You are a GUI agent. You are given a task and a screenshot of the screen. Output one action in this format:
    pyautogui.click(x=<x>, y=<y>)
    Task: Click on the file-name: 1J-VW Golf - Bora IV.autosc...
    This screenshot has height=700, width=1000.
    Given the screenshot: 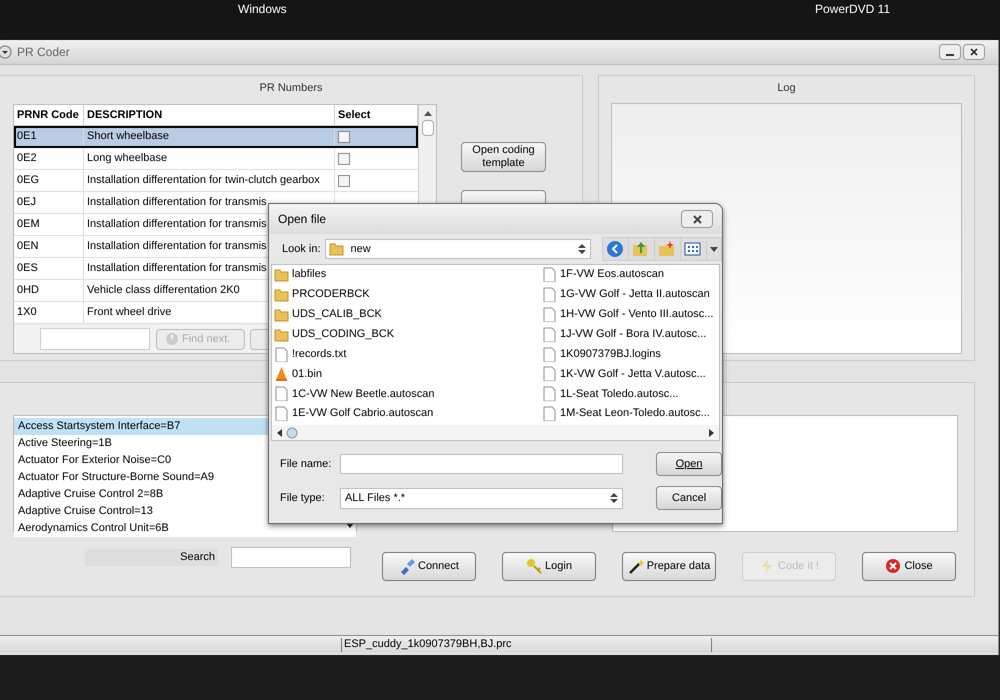 What is the action you would take?
    pyautogui.click(x=633, y=334)
    